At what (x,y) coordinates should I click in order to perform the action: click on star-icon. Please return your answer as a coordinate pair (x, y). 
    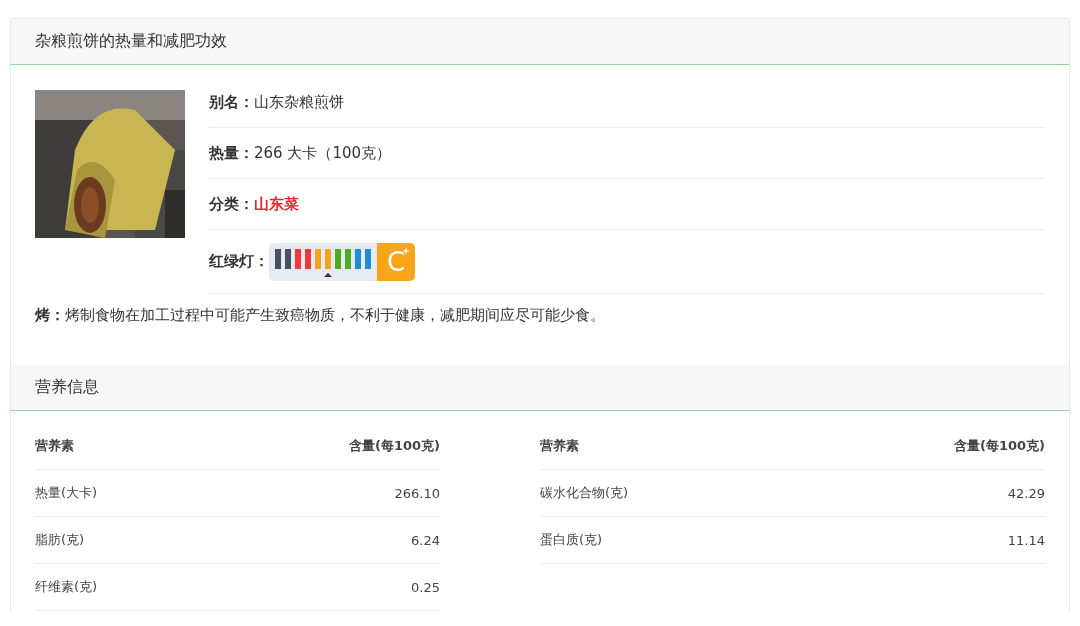
    Looking at the image, I should click on (406, 250).